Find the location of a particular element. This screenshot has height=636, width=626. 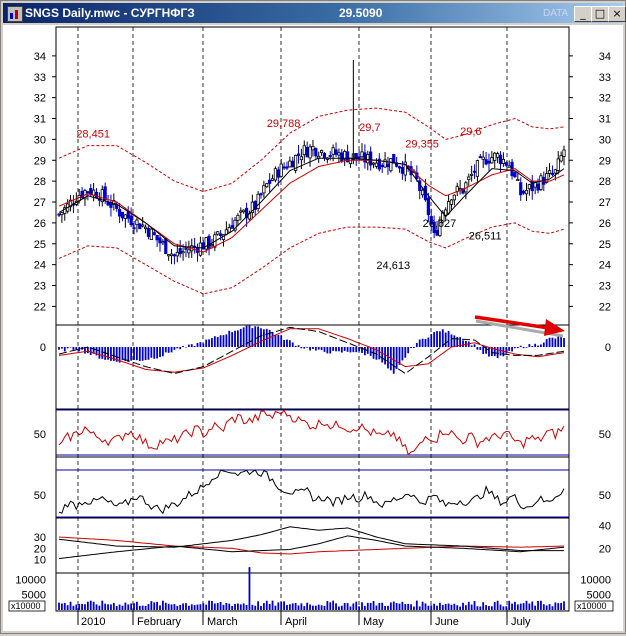

chart-app-icon is located at coordinates (15, 14).